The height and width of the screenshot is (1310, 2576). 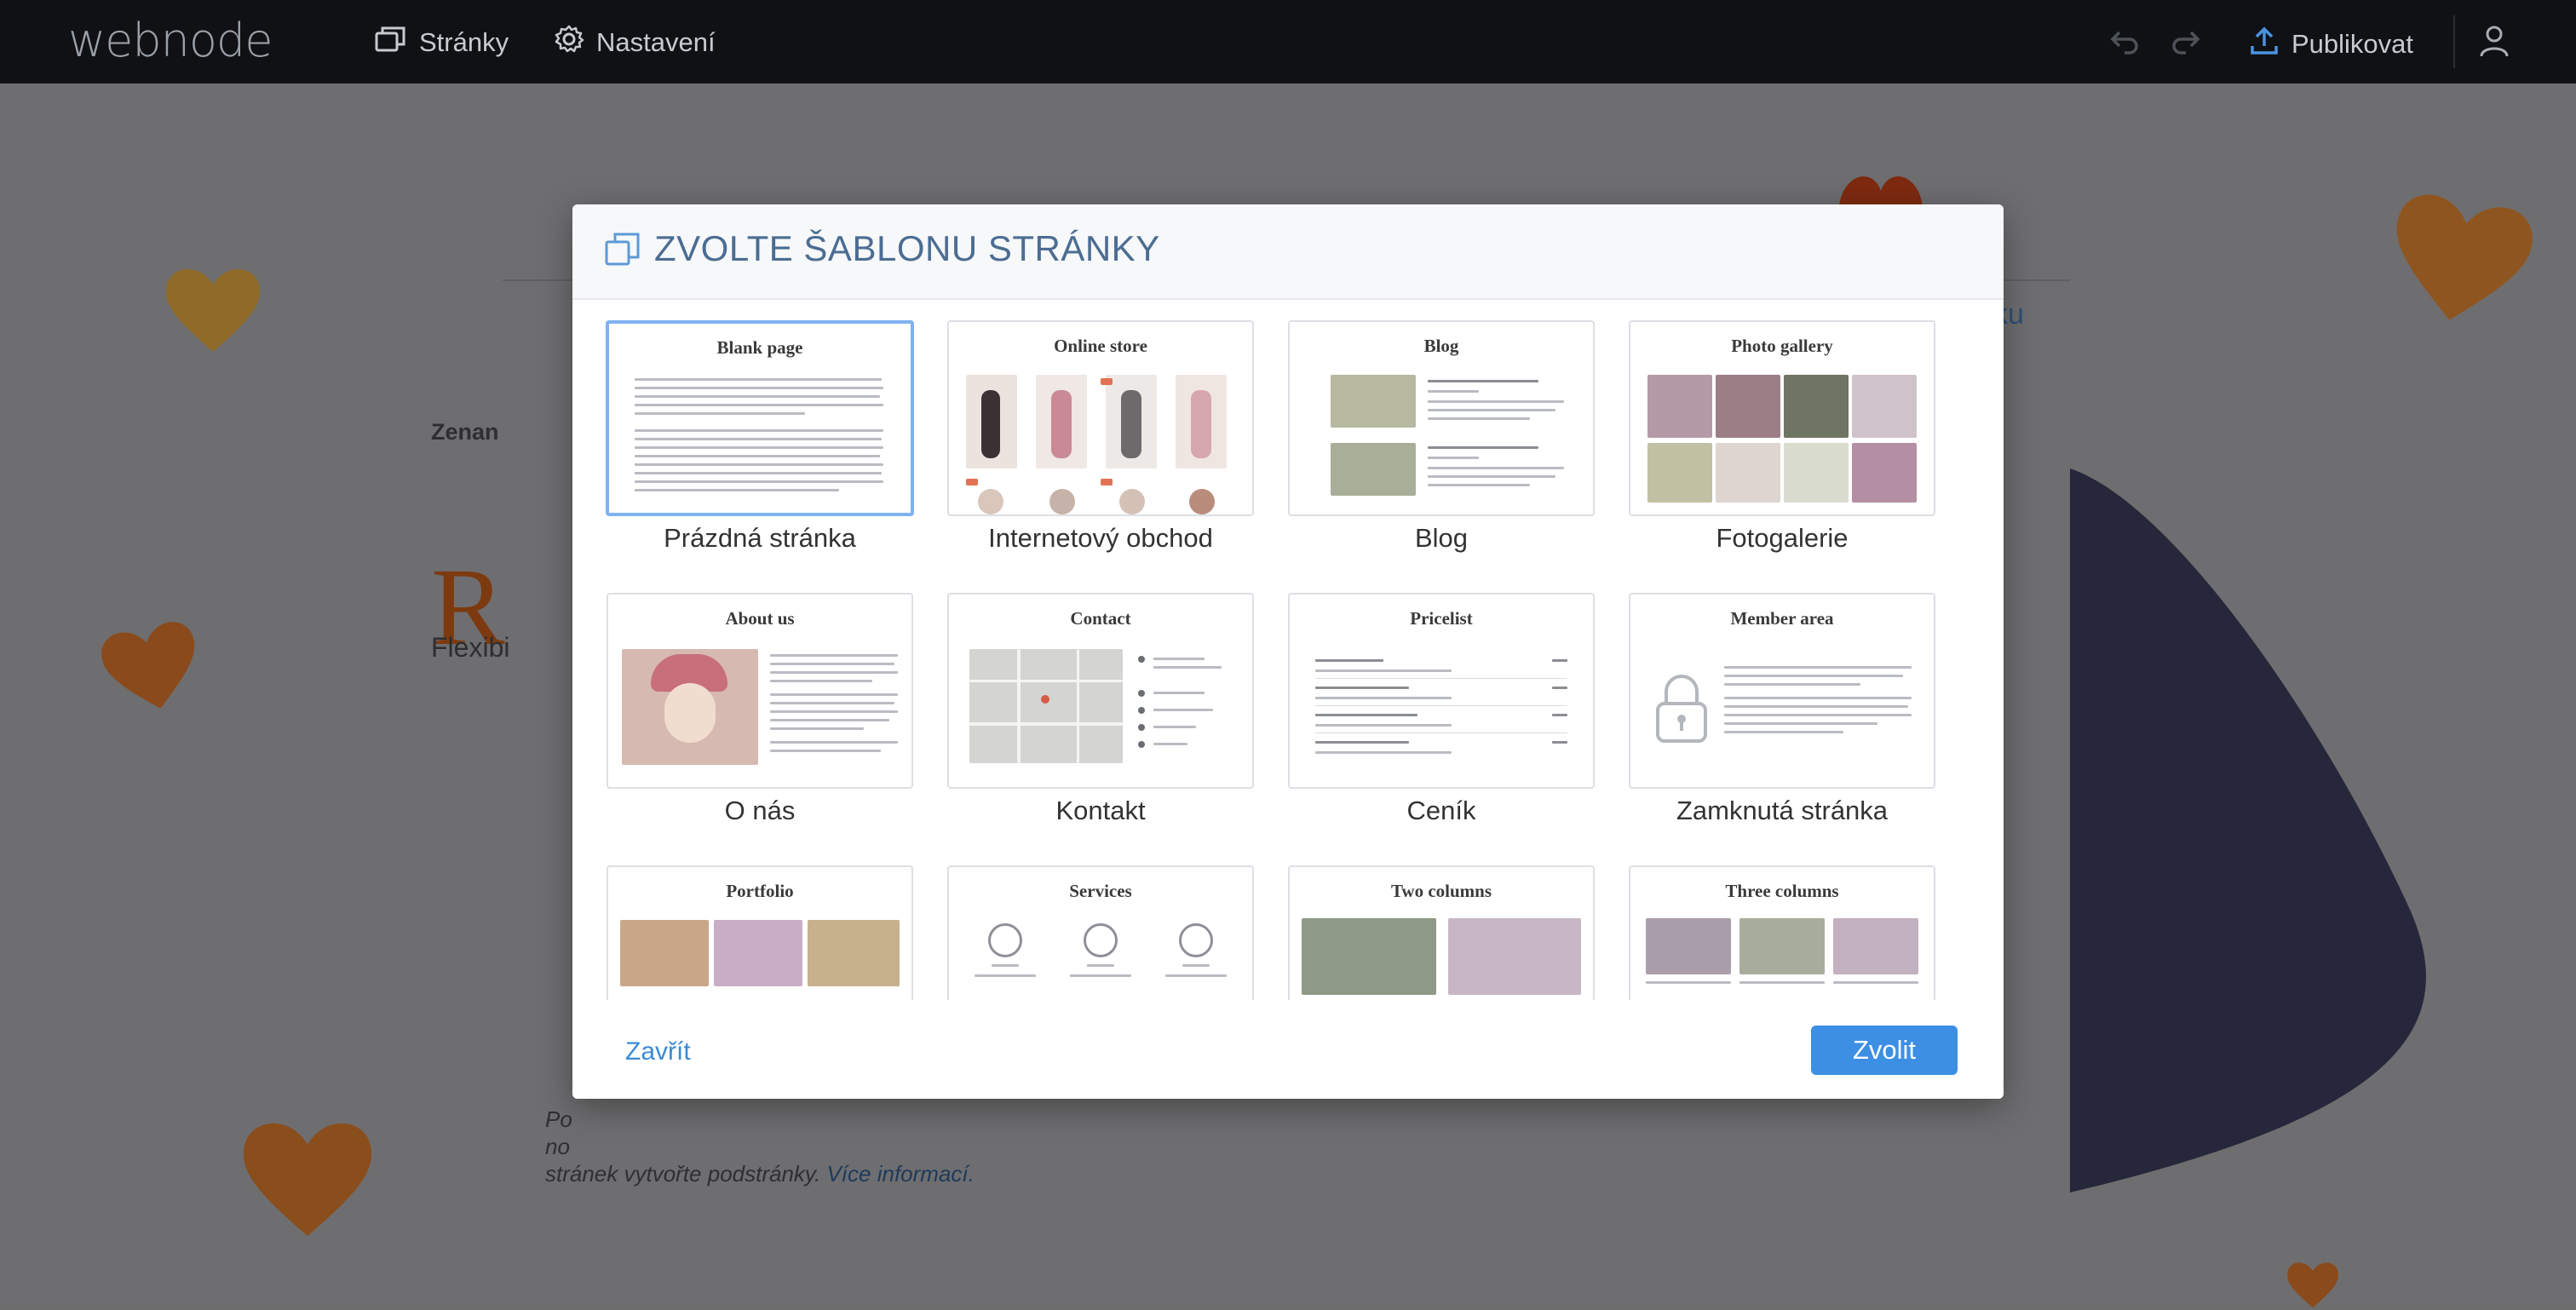 What do you see at coordinates (760, 810) in the screenshot?
I see `template-label: O nás` at bounding box center [760, 810].